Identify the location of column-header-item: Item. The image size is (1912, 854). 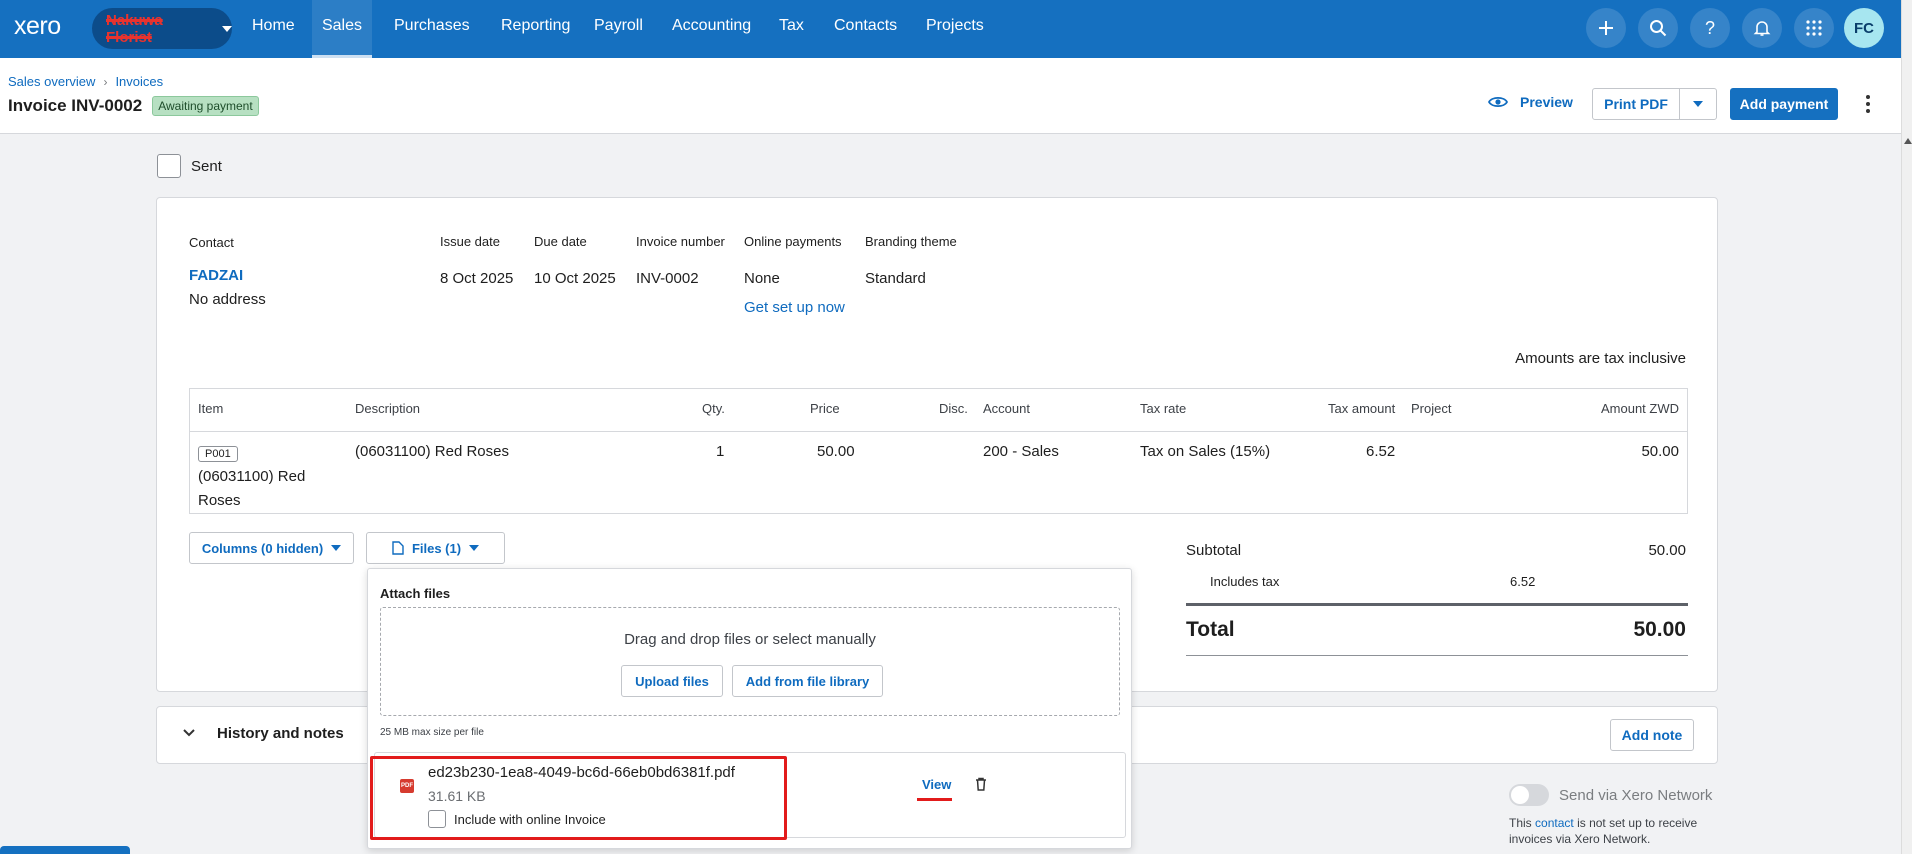
(211, 408).